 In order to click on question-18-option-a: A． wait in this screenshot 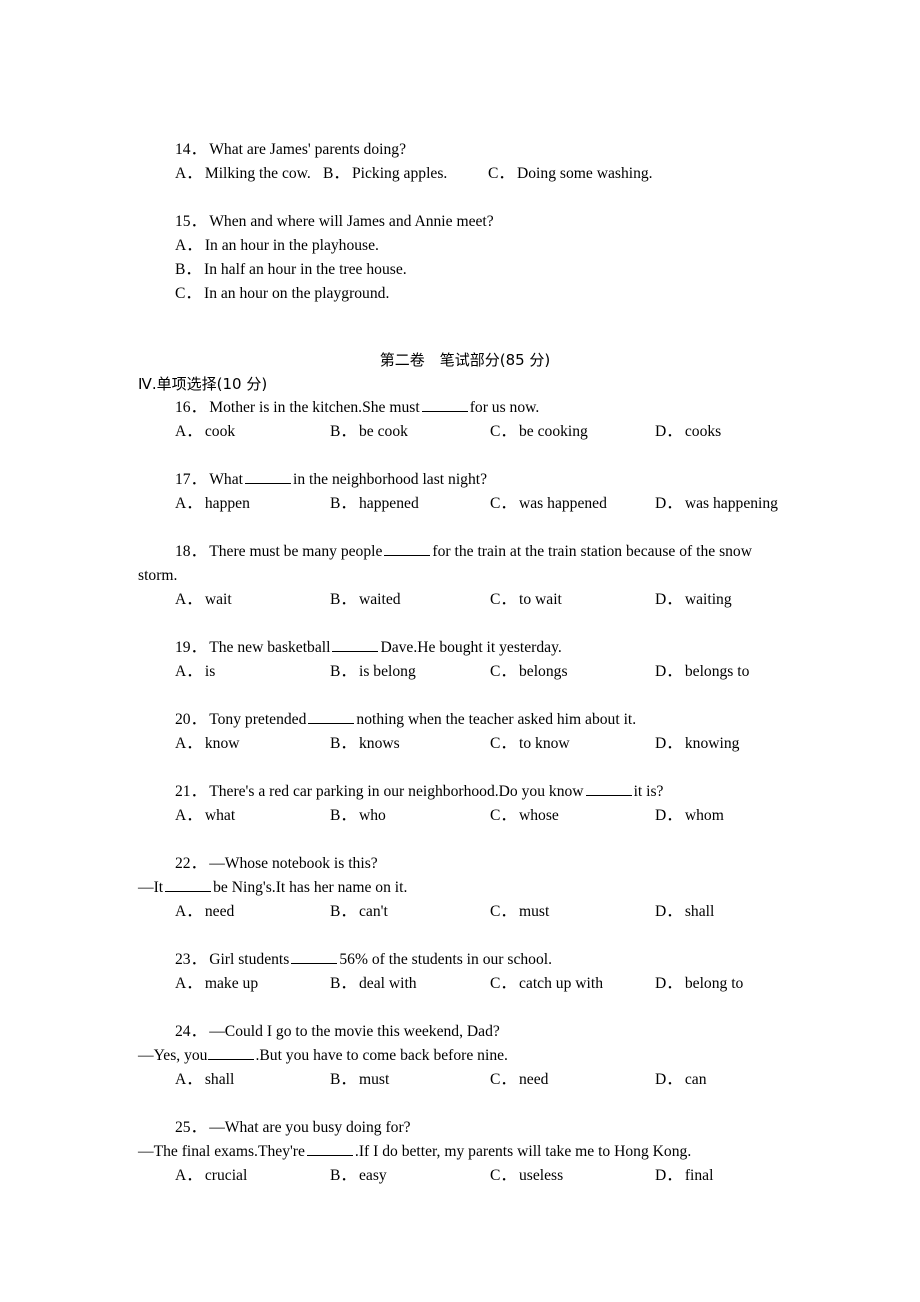, I will do `click(252, 600)`.